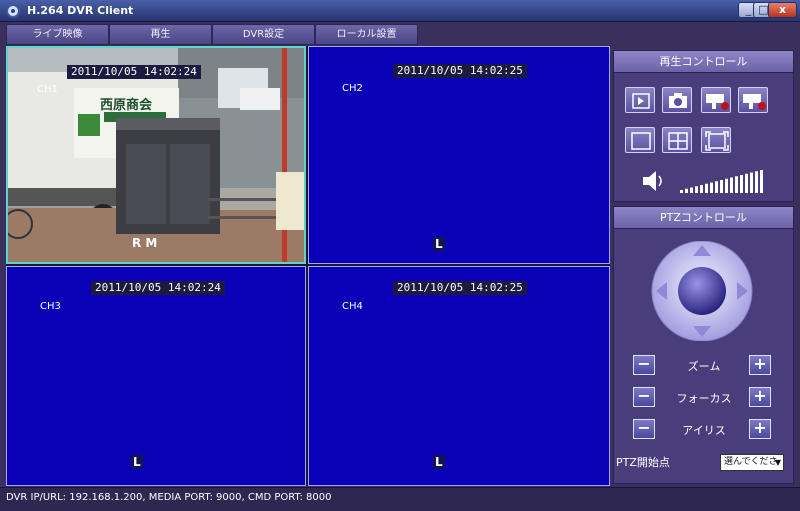 The height and width of the screenshot is (511, 800). Describe the element at coordinates (760, 429) in the screenshot. I see `iris-plus-button: +` at that location.